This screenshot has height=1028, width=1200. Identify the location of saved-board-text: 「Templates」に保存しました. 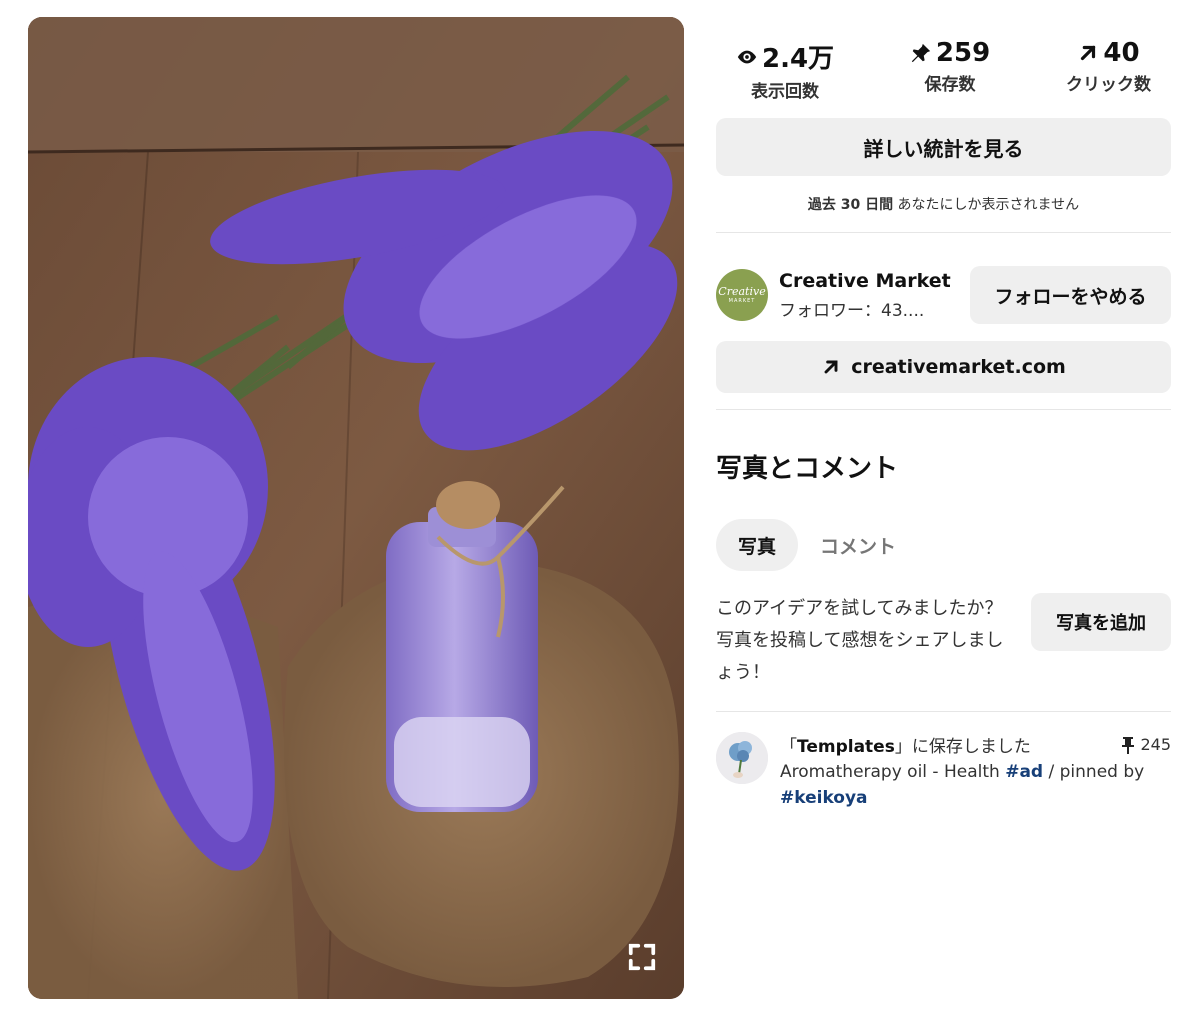
(905, 744).